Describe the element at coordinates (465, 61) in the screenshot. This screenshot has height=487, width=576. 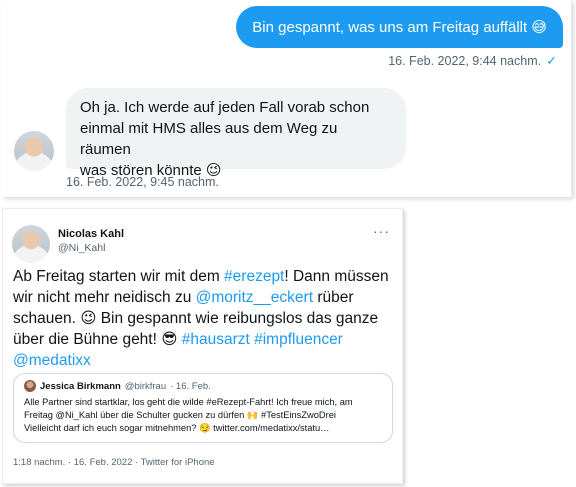
I see `outgoing-timestamp: 16. Feb. 2022, 9:44 nachm.` at that location.